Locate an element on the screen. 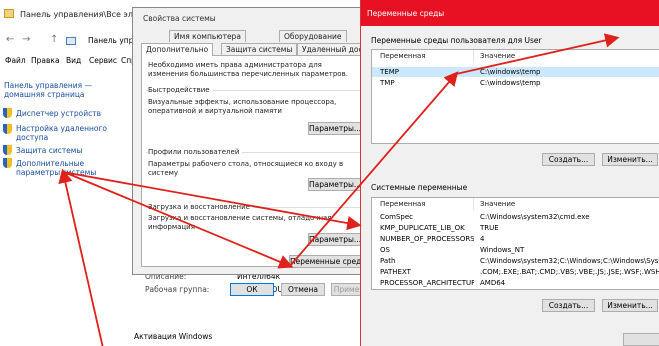 The height and width of the screenshot is (346, 659). variable-value: C:\Windows\system32\cmd.exe is located at coordinates (535, 217).